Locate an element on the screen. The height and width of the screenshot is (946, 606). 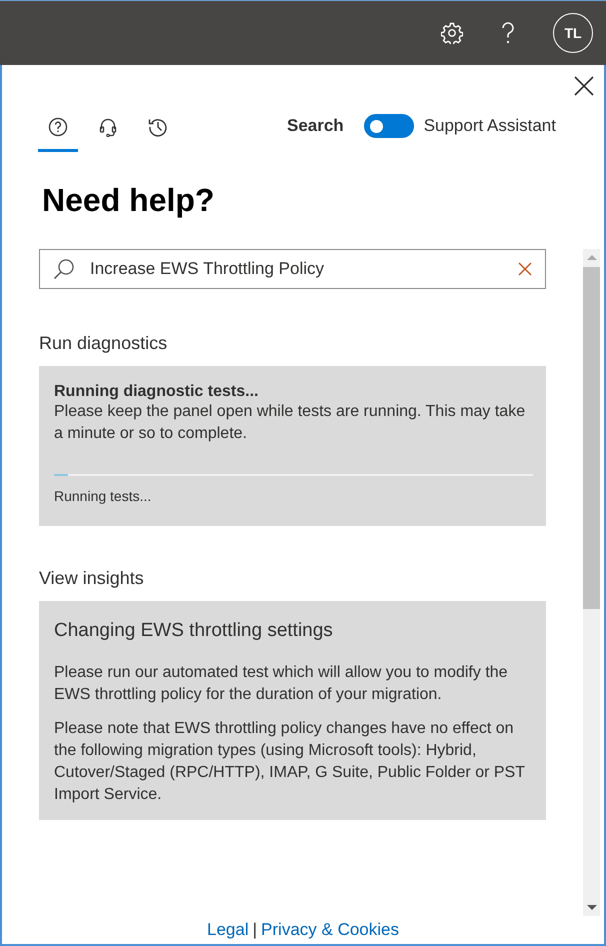
toggle-label: Support Assistant is located at coordinates (490, 126).